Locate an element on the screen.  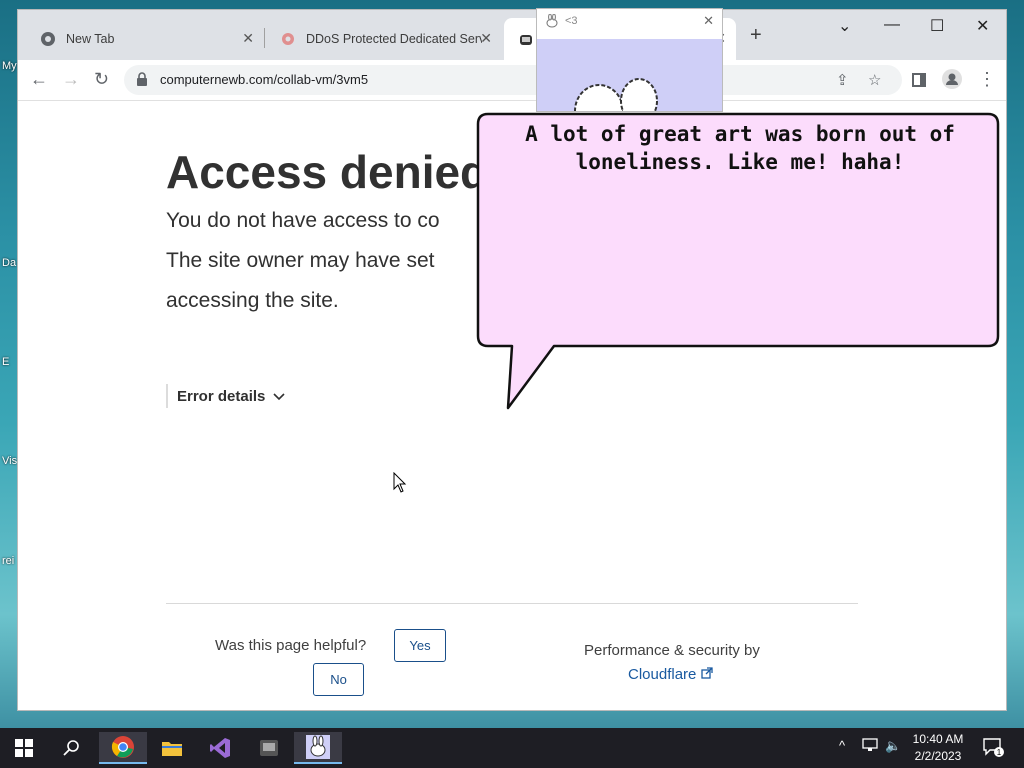
taskbar: ^ 🔈 10:40 AM 2/2/2023 1 is located at coordinates (512, 748).